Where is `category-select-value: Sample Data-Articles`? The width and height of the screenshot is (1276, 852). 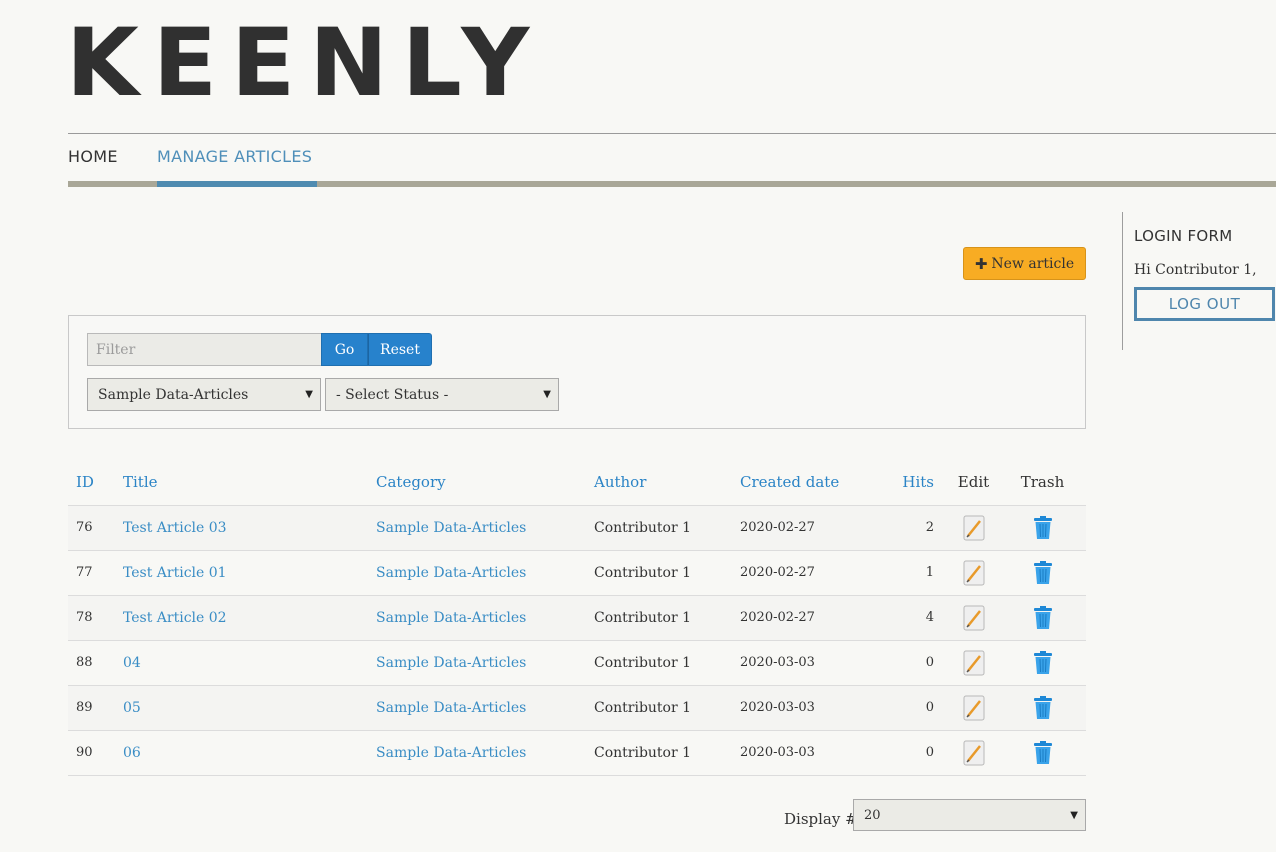
category-select-value: Sample Data-Articles is located at coordinates (173, 394).